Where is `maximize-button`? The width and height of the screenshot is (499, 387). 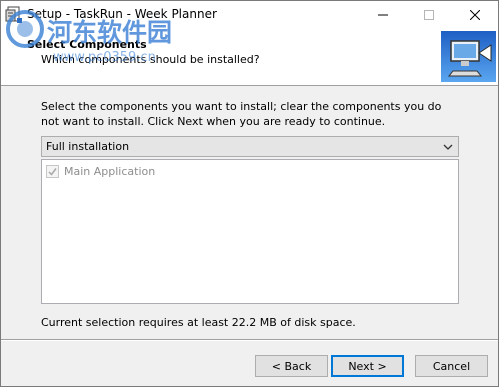 maximize-button is located at coordinates (429, 15).